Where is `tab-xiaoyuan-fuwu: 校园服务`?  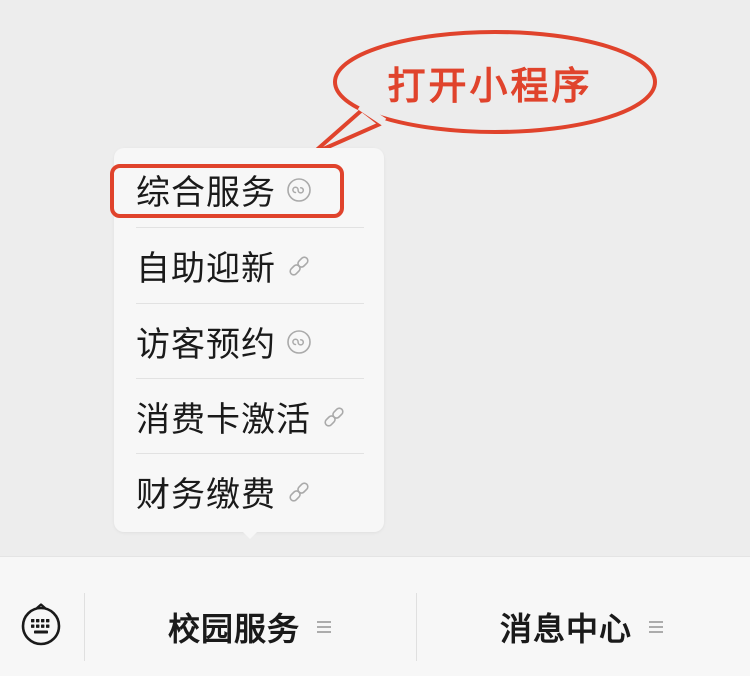
tab-xiaoyuan-fuwu: 校园服务 is located at coordinates (250, 627).